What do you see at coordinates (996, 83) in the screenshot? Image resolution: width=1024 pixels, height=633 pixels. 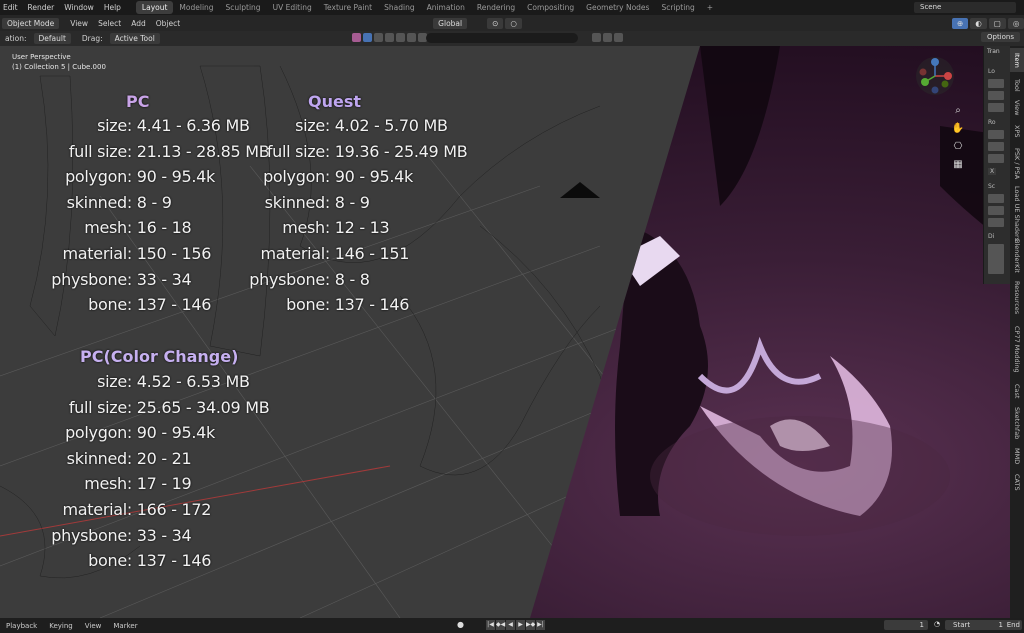 I see `location-x-field` at bounding box center [996, 83].